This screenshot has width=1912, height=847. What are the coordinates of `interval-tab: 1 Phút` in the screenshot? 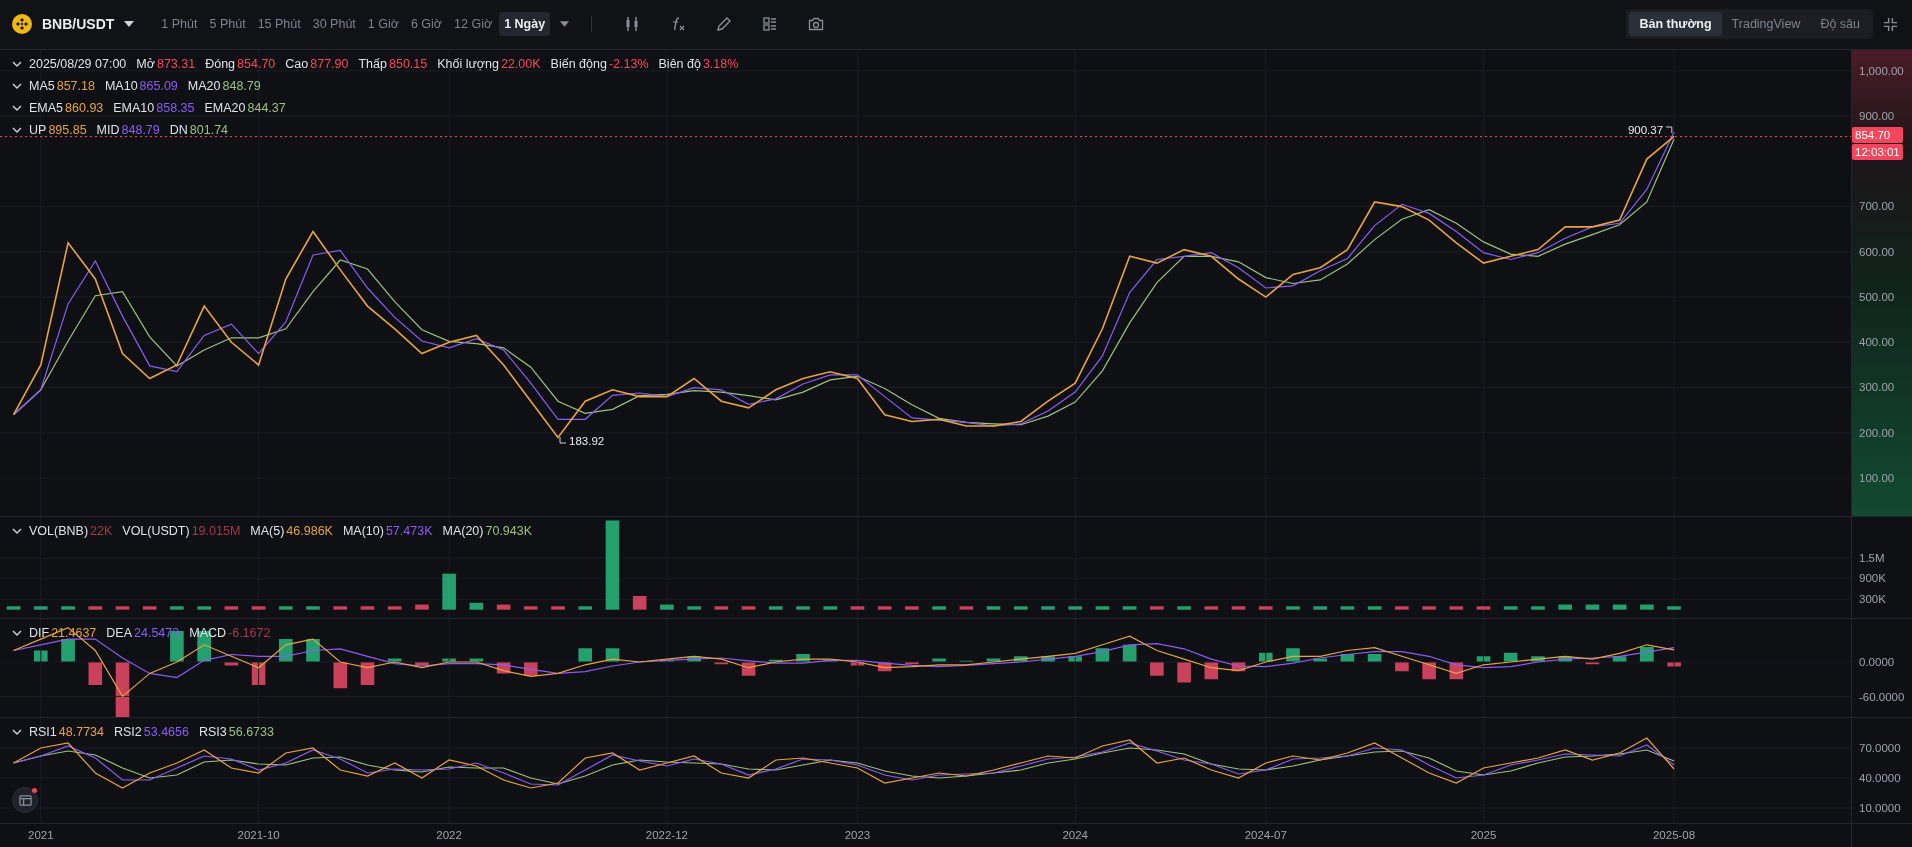 It's located at (179, 24).